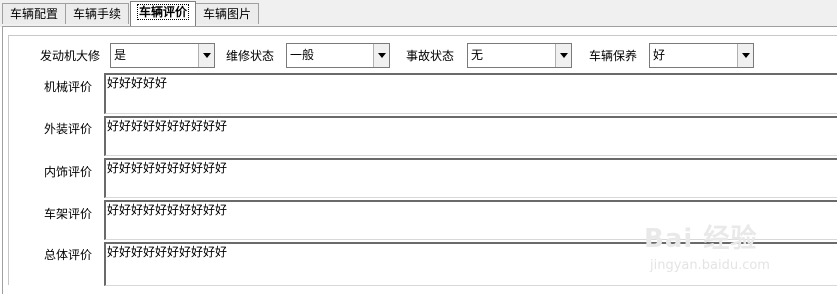  I want to click on watermark-logo: Bai 经验, so click(701, 239).